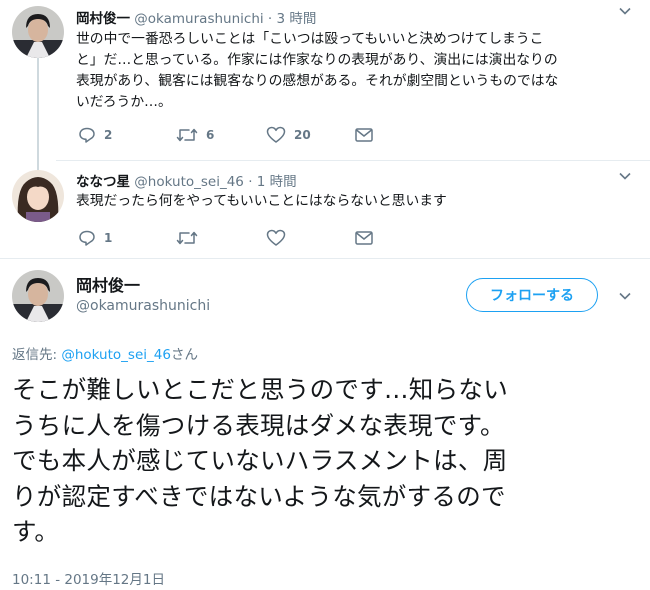 The width and height of the screenshot is (650, 590). Describe the element at coordinates (317, 60) in the screenshot. I see `tweet-text-line: と」だ…と思っている。作家には作家なりの表現があり、演出には演出なりの` at that location.